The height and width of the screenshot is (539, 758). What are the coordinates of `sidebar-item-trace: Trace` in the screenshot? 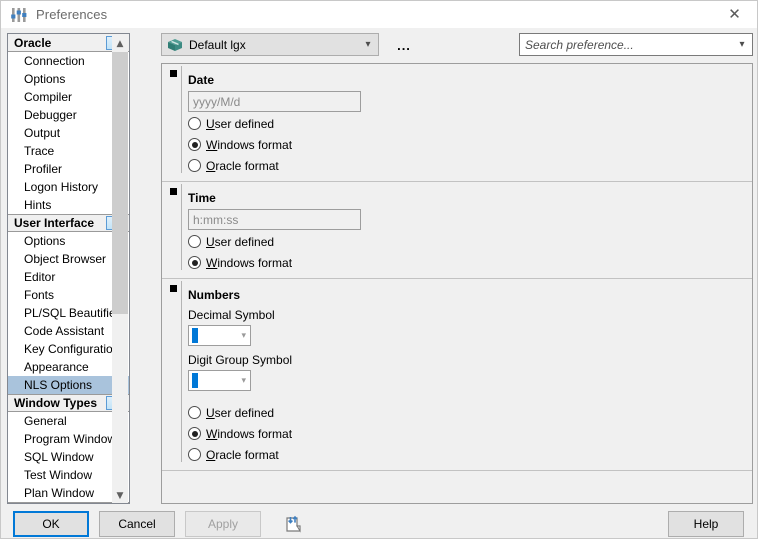 It's located at (68, 151).